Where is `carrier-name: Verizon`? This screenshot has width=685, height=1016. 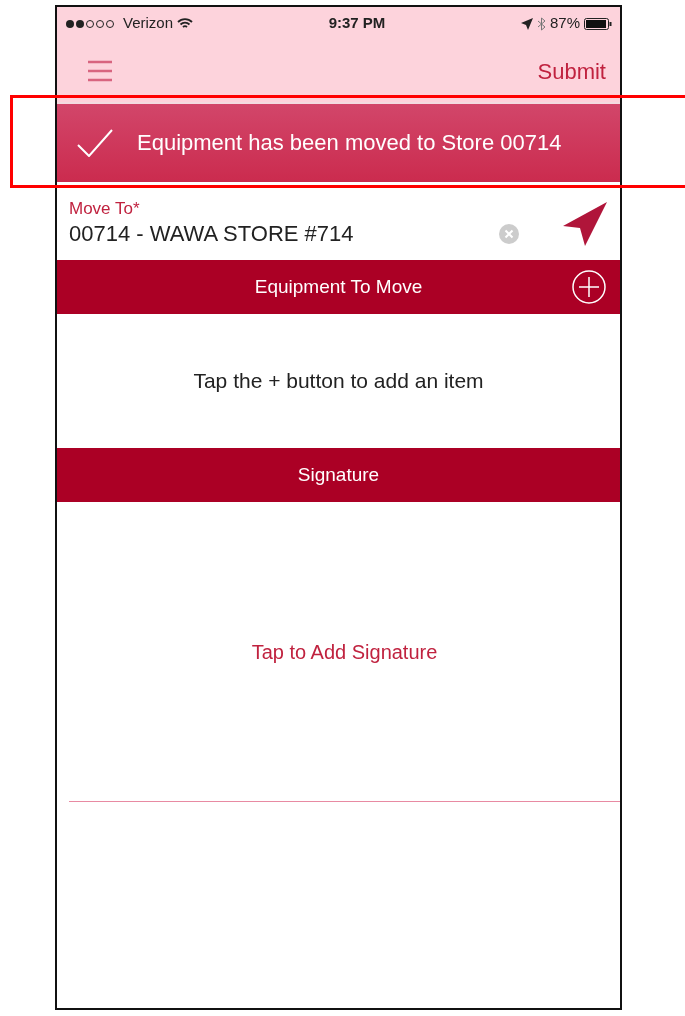
carrier-name: Verizon is located at coordinates (148, 23).